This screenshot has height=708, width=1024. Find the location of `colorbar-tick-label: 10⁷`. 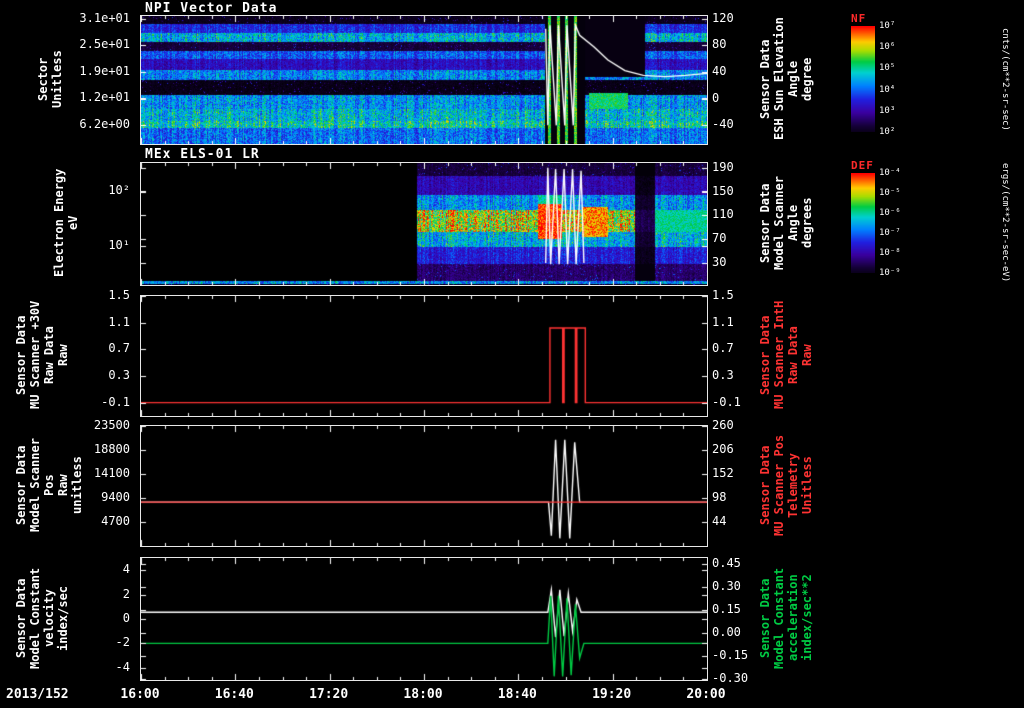

colorbar-tick-label: 10⁷ is located at coordinates (887, 26).